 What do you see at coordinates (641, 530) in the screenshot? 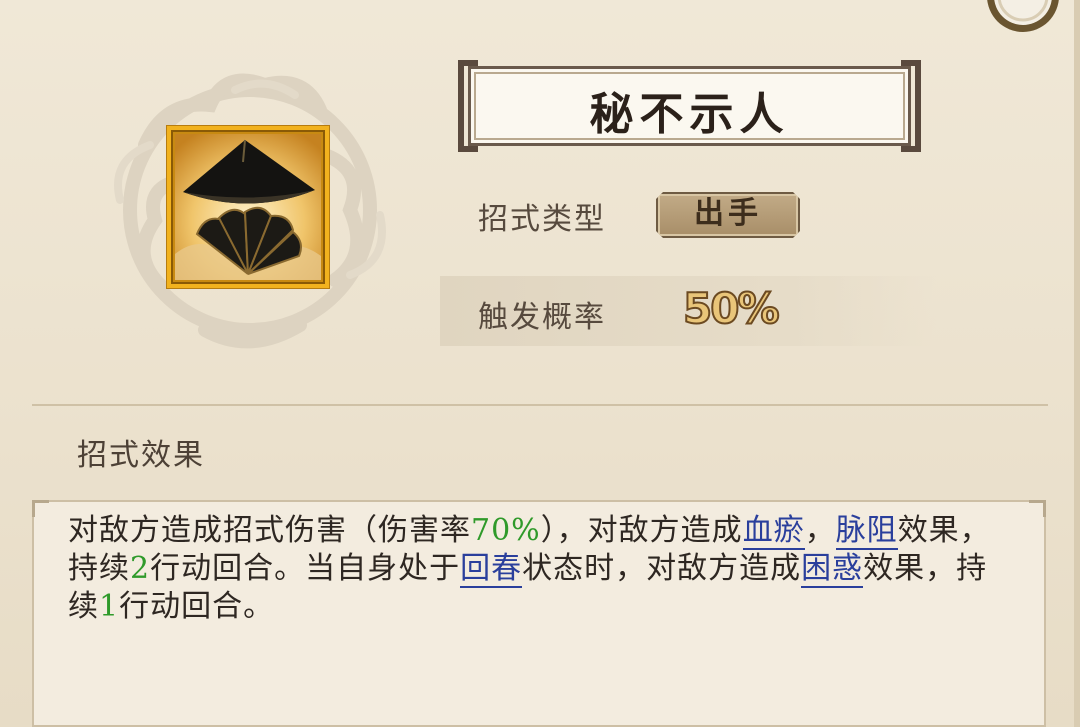
I see `effect-text: ），对敌方造成` at bounding box center [641, 530].